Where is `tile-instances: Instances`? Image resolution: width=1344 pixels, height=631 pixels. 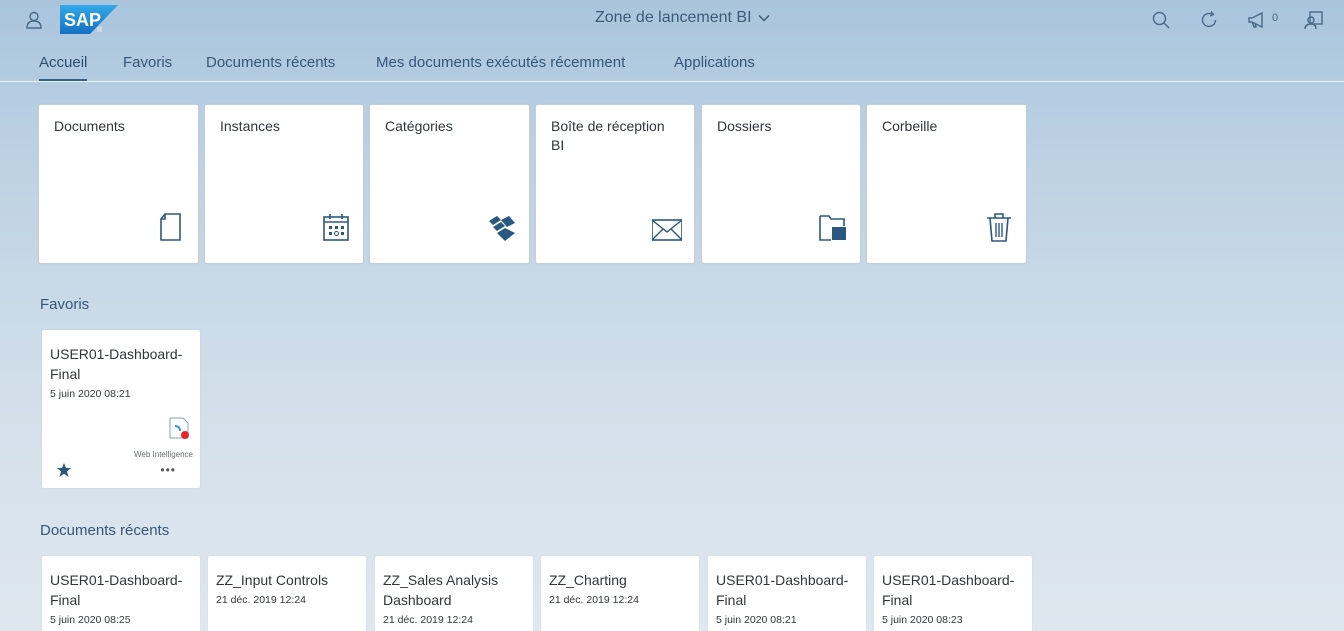 tile-instances: Instances is located at coordinates (284, 184).